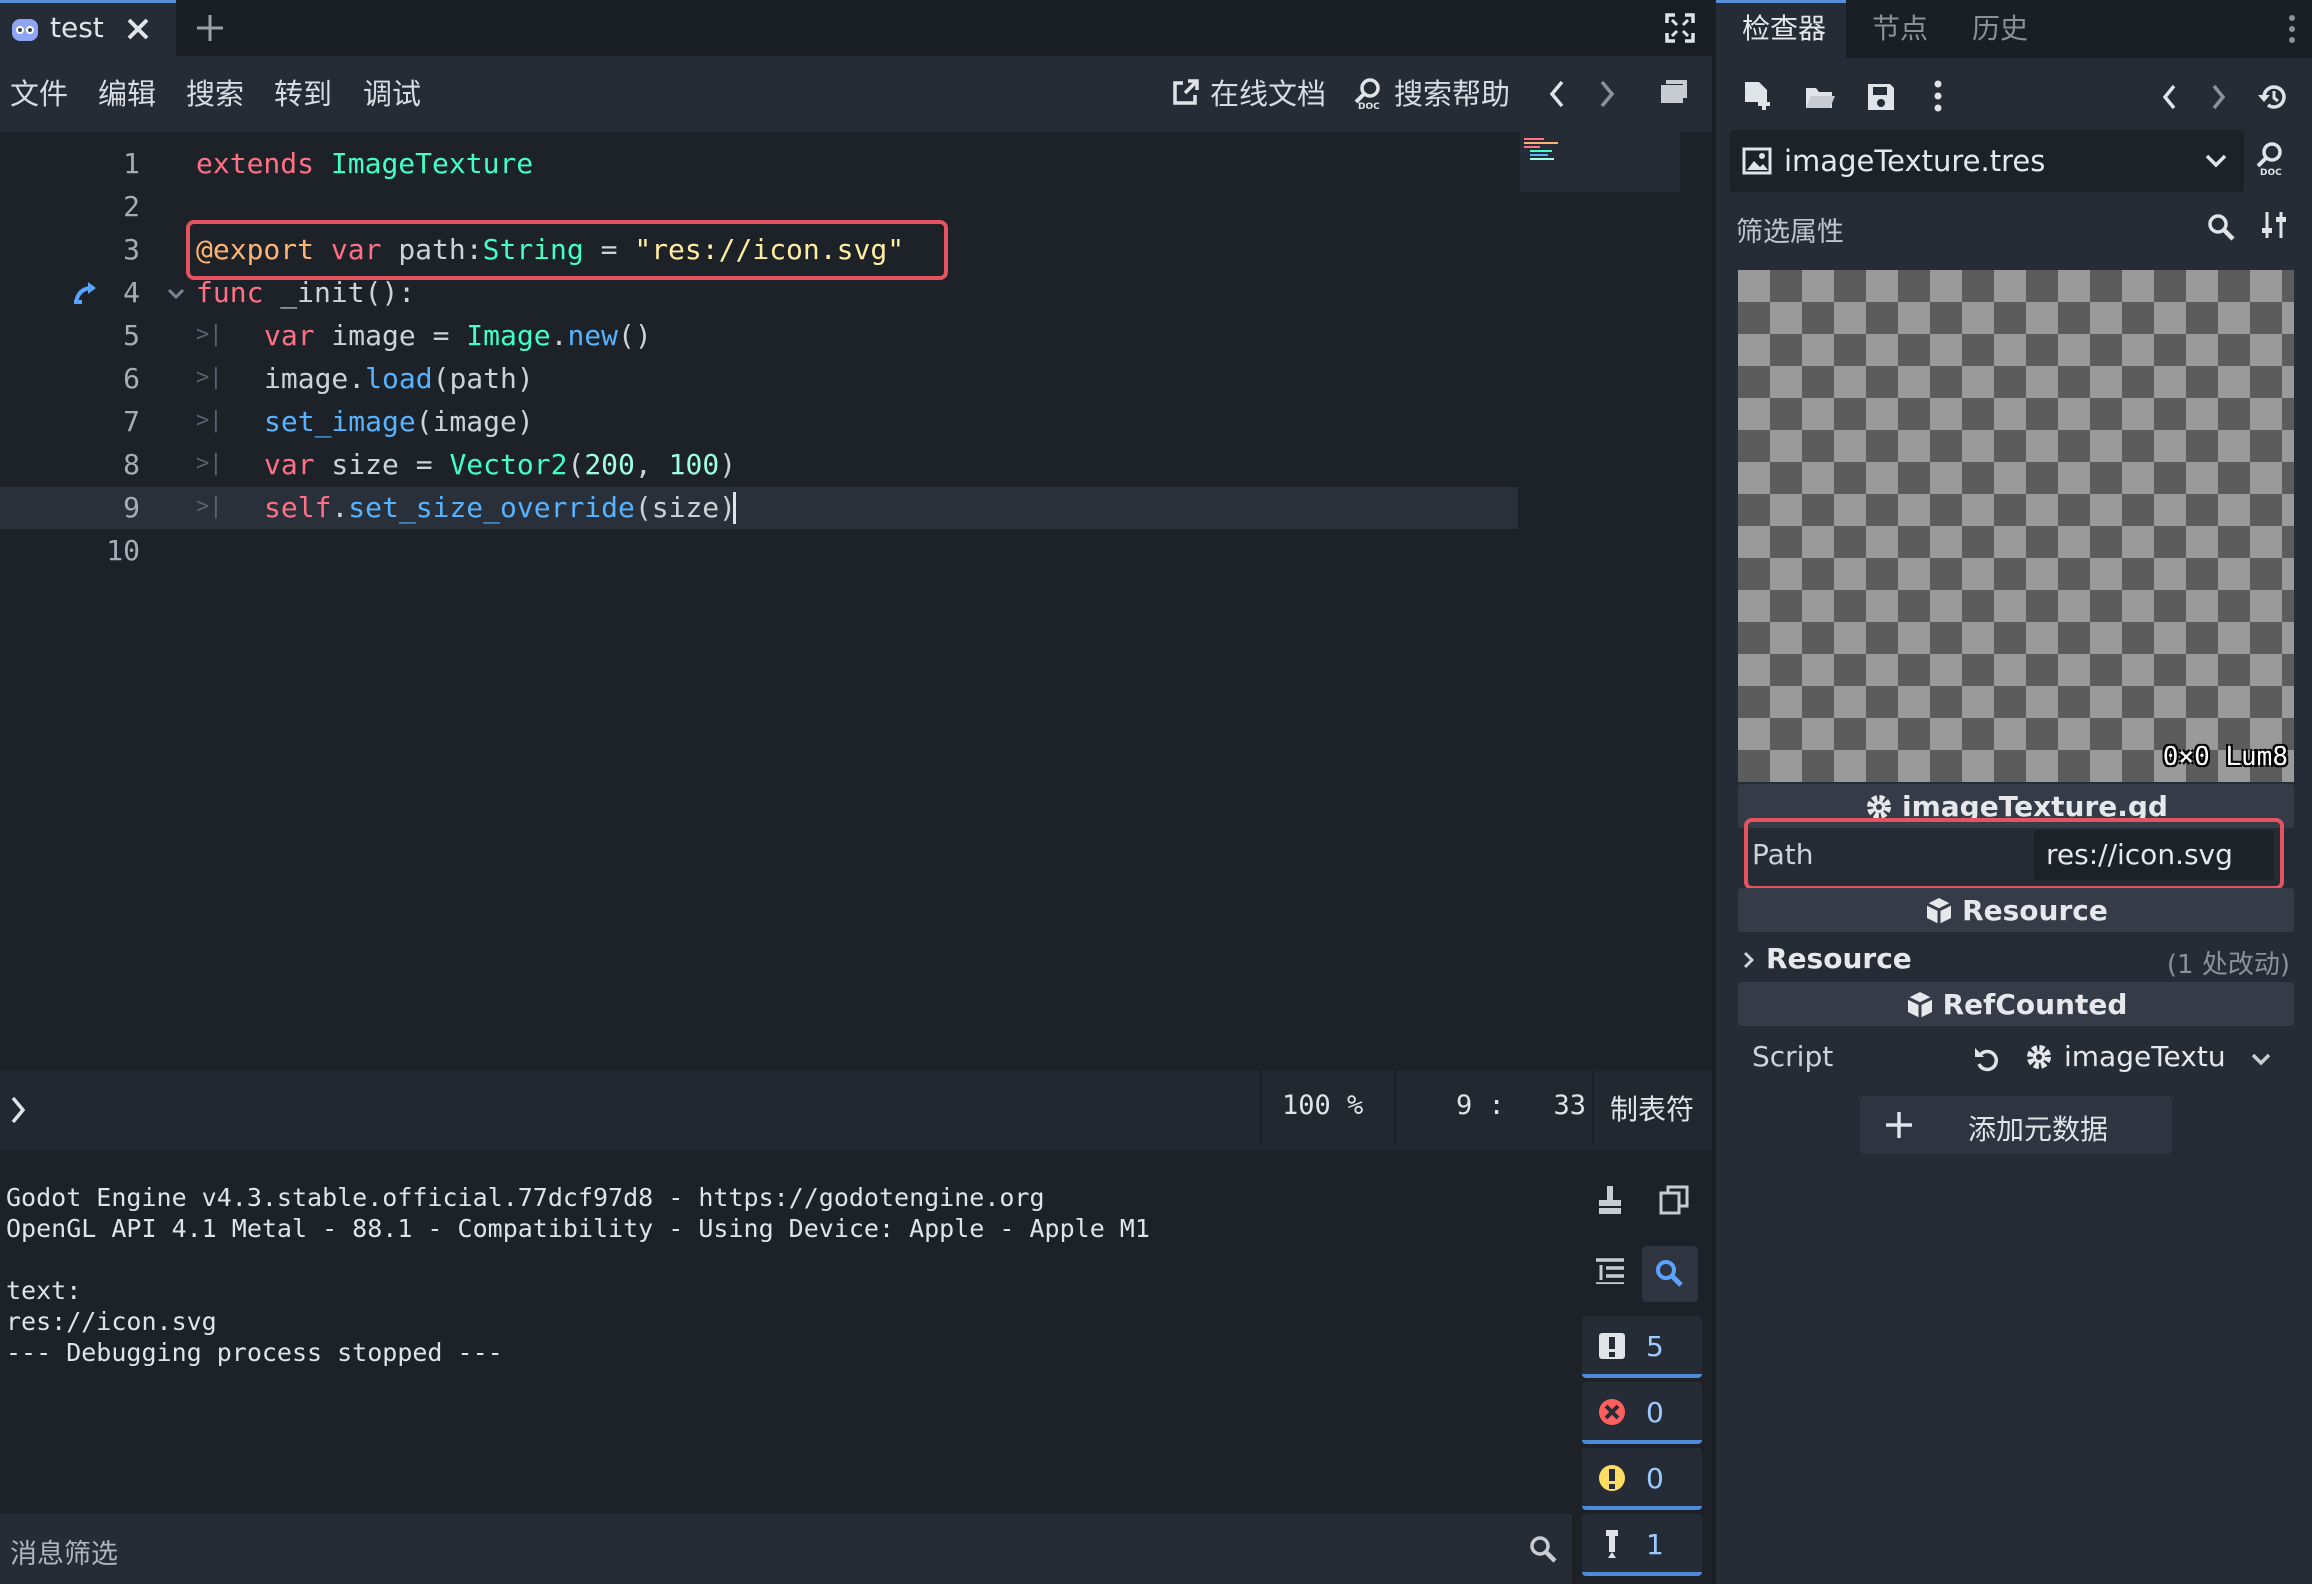 Image resolution: width=2312 pixels, height=1584 pixels. Describe the element at coordinates (2261, 1060) in the screenshot. I see `chevron-down-icon` at that location.